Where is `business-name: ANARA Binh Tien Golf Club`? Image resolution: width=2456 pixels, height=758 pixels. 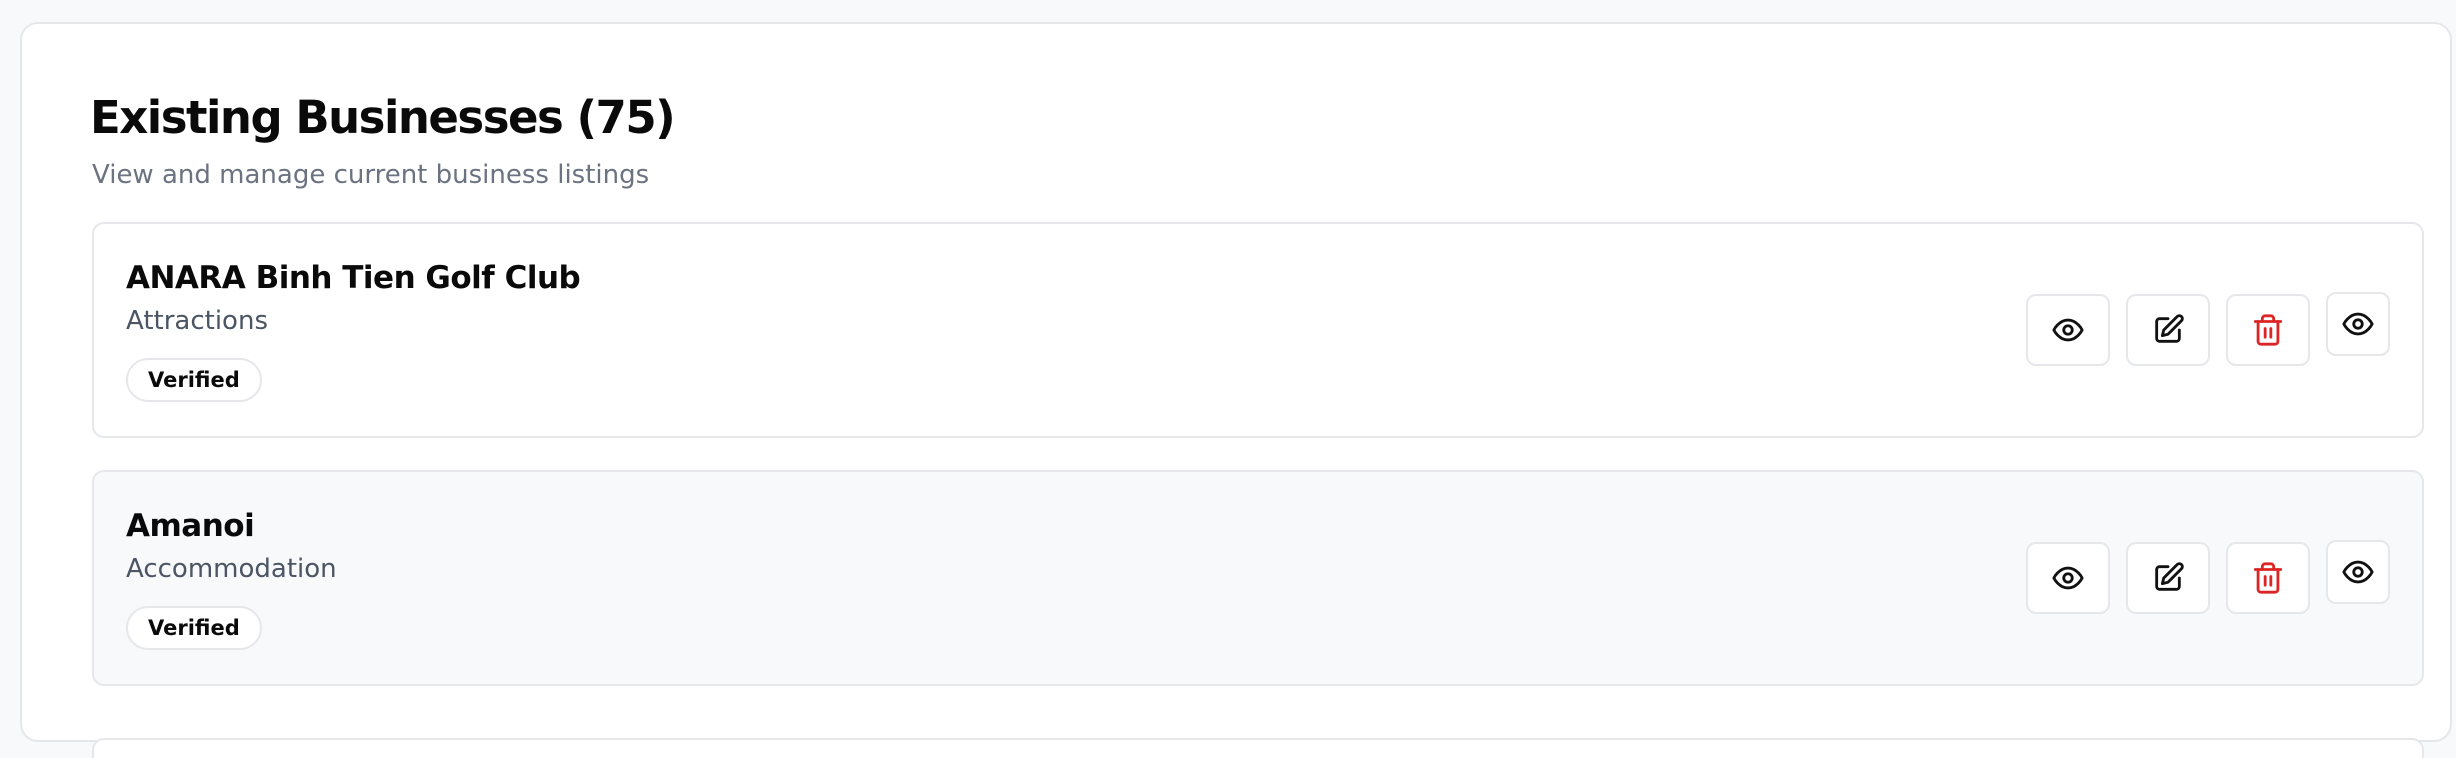 business-name: ANARA Binh Tien Golf Club is located at coordinates (353, 278).